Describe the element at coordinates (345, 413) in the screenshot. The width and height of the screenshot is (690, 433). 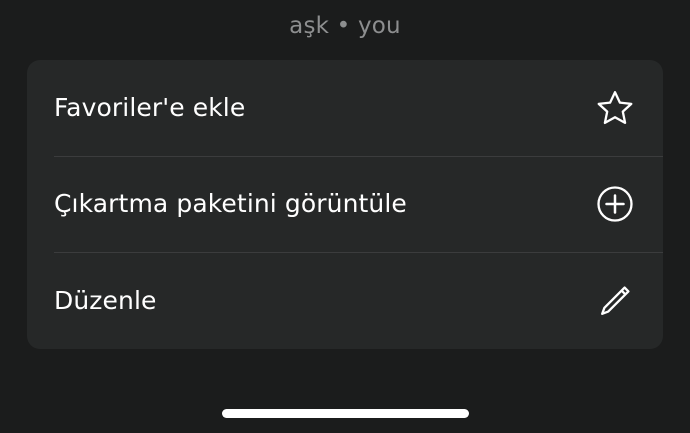
I see `home-indicator` at that location.